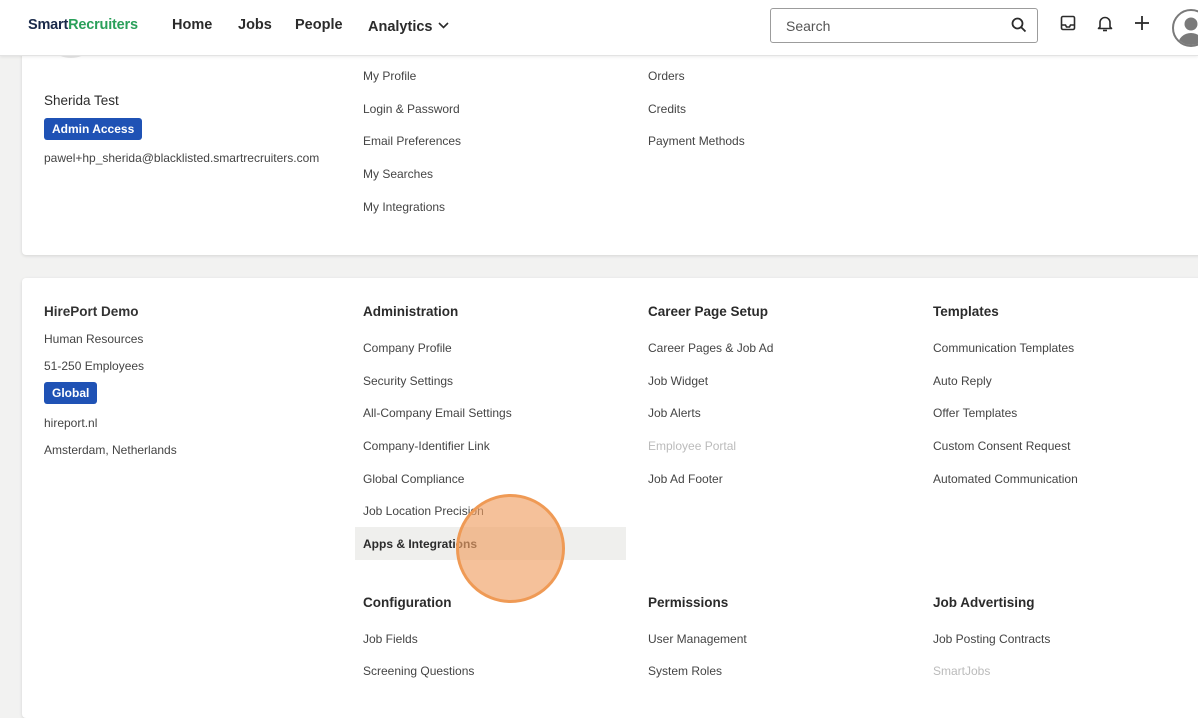 This screenshot has height=718, width=1198. What do you see at coordinates (886, 25) in the screenshot?
I see `search-input` at bounding box center [886, 25].